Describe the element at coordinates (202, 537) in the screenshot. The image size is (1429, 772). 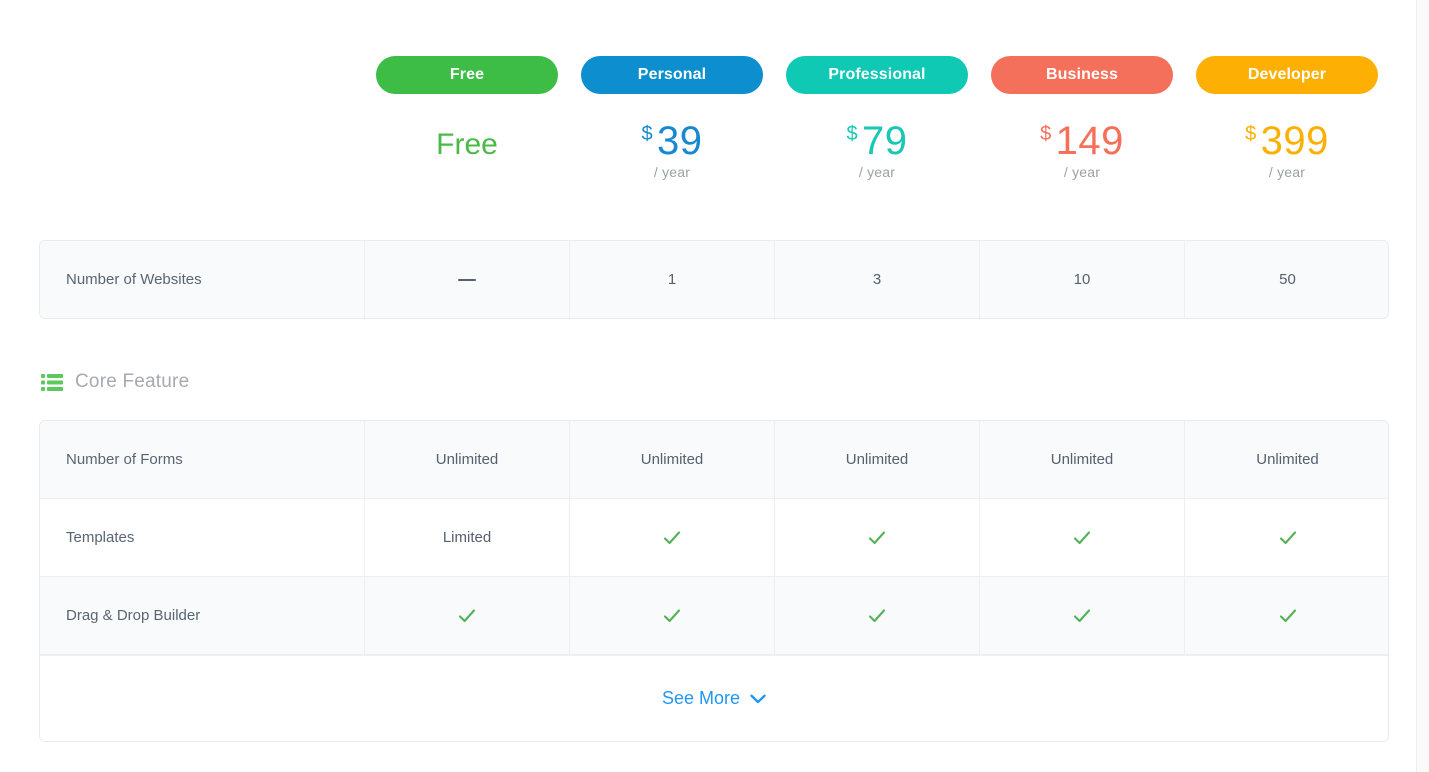
I see `feature-label: Templates` at that location.